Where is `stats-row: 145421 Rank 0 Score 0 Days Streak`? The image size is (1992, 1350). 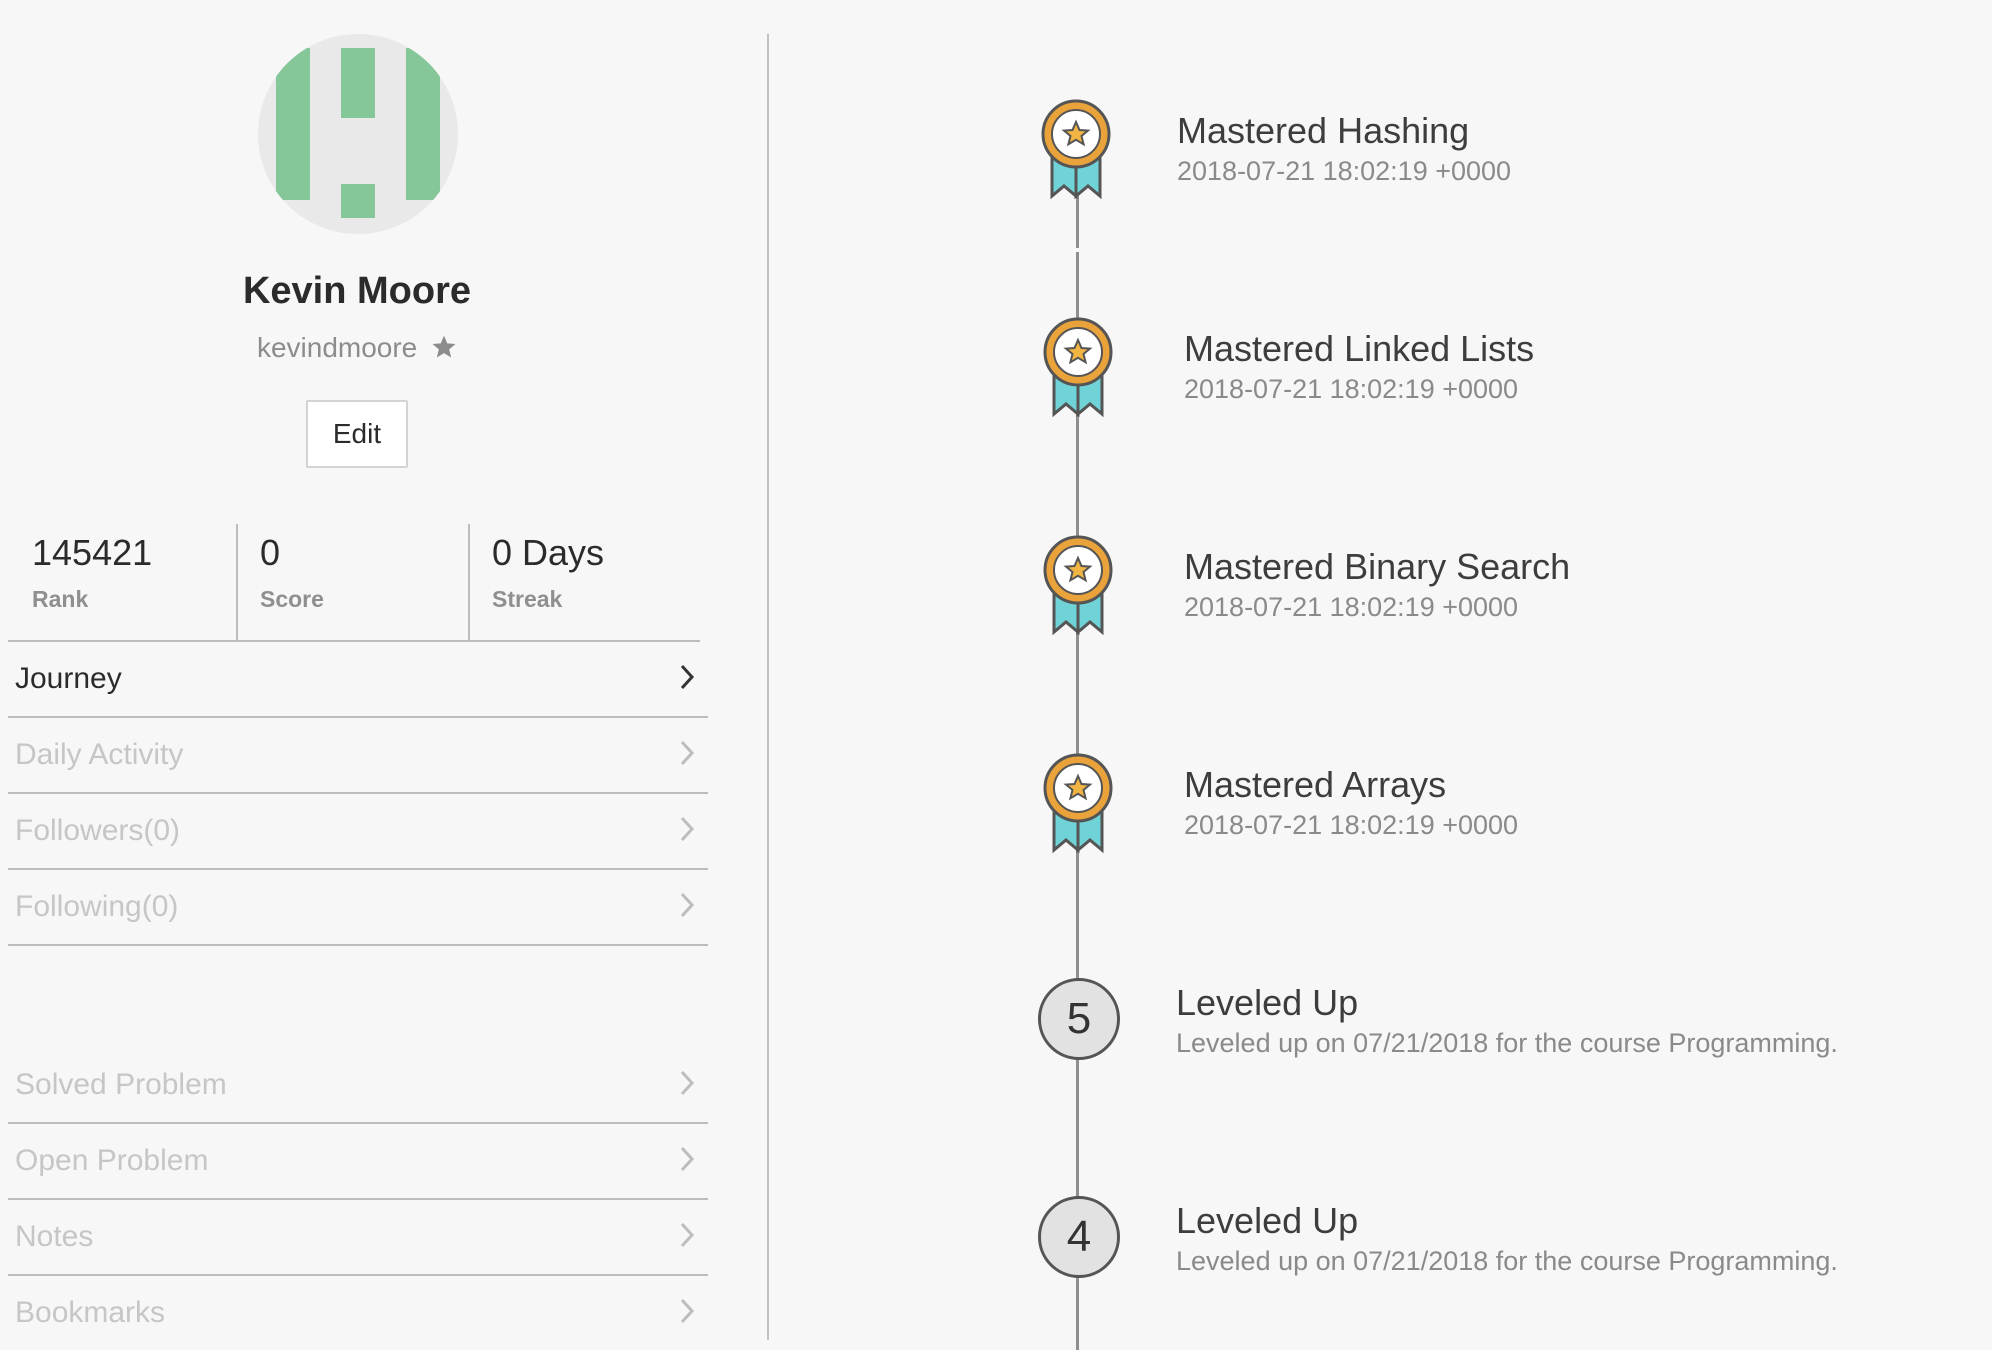 stats-row: 145421 Rank 0 Score 0 Days Streak is located at coordinates (354, 583).